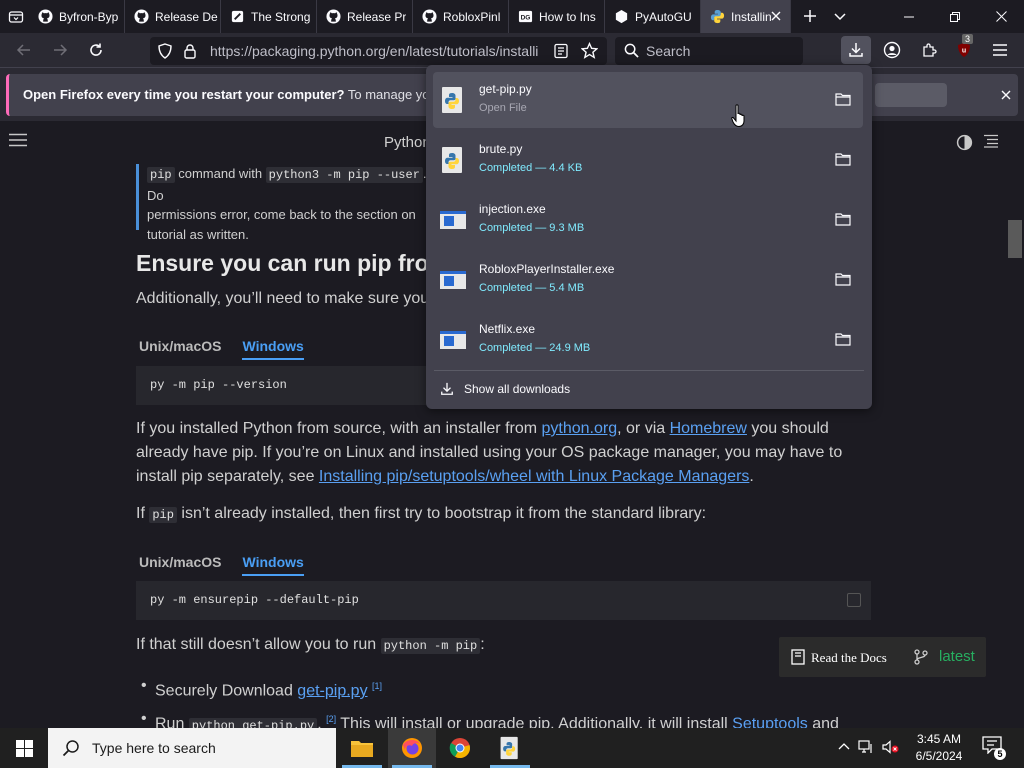  What do you see at coordinates (1015, 424) in the screenshot?
I see `page-scrollbar` at bounding box center [1015, 424].